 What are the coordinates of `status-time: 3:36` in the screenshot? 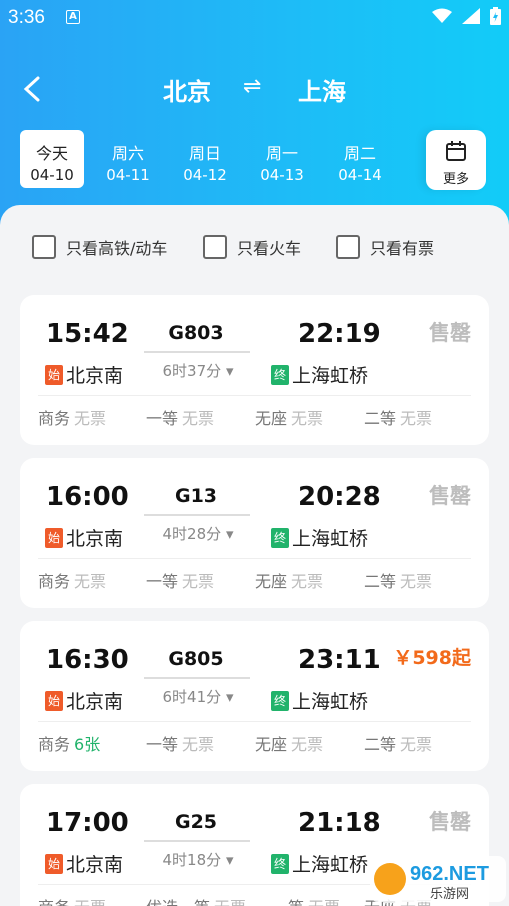 It's located at (26, 17).